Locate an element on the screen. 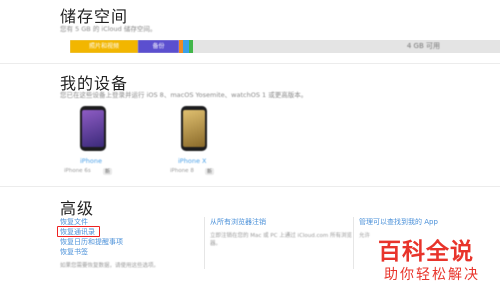 Image resolution: width=500 pixels, height=295 pixels. advanced-title: 高级 is located at coordinates (77, 208).